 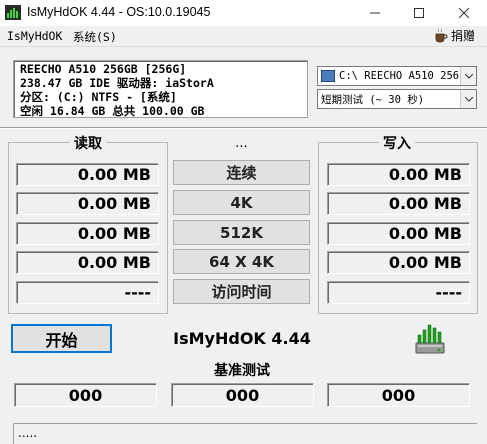 I want to click on maximize-button, so click(x=419, y=13).